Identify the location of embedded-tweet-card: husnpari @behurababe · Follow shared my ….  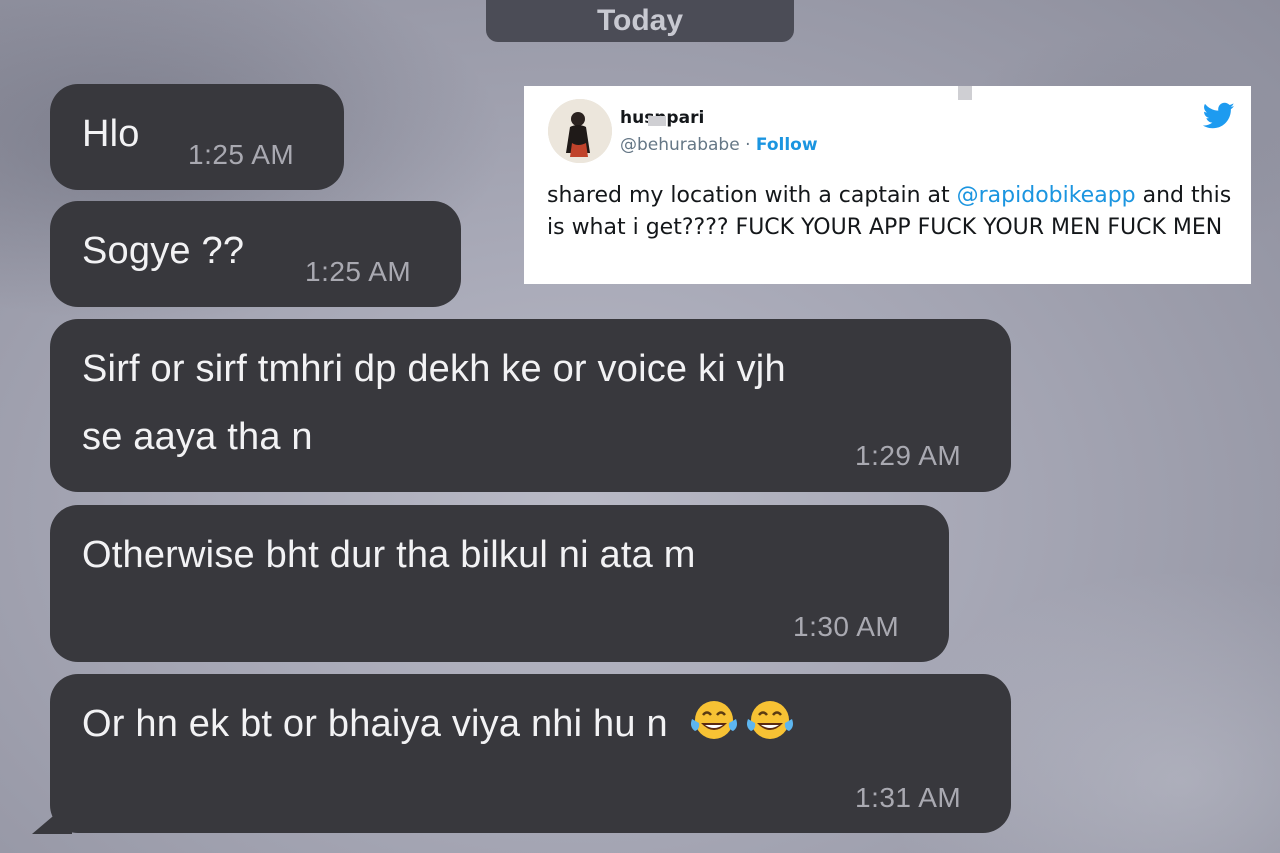
(887, 185).